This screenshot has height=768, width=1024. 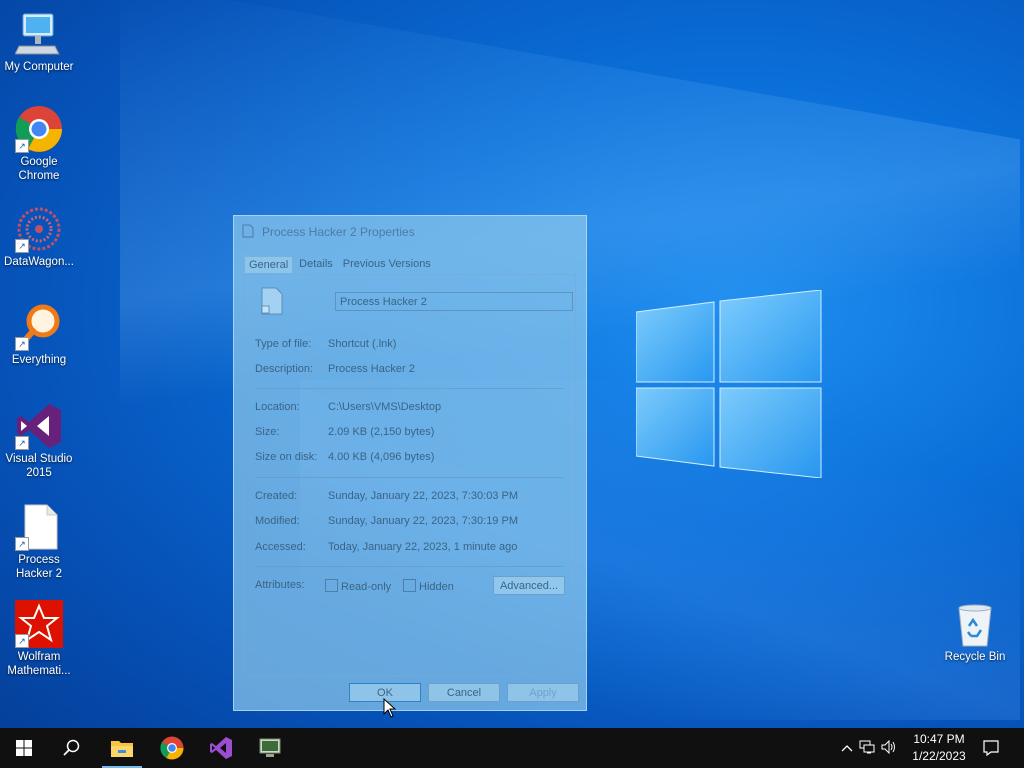 I want to click on windows-start-icon, so click(x=24, y=748).